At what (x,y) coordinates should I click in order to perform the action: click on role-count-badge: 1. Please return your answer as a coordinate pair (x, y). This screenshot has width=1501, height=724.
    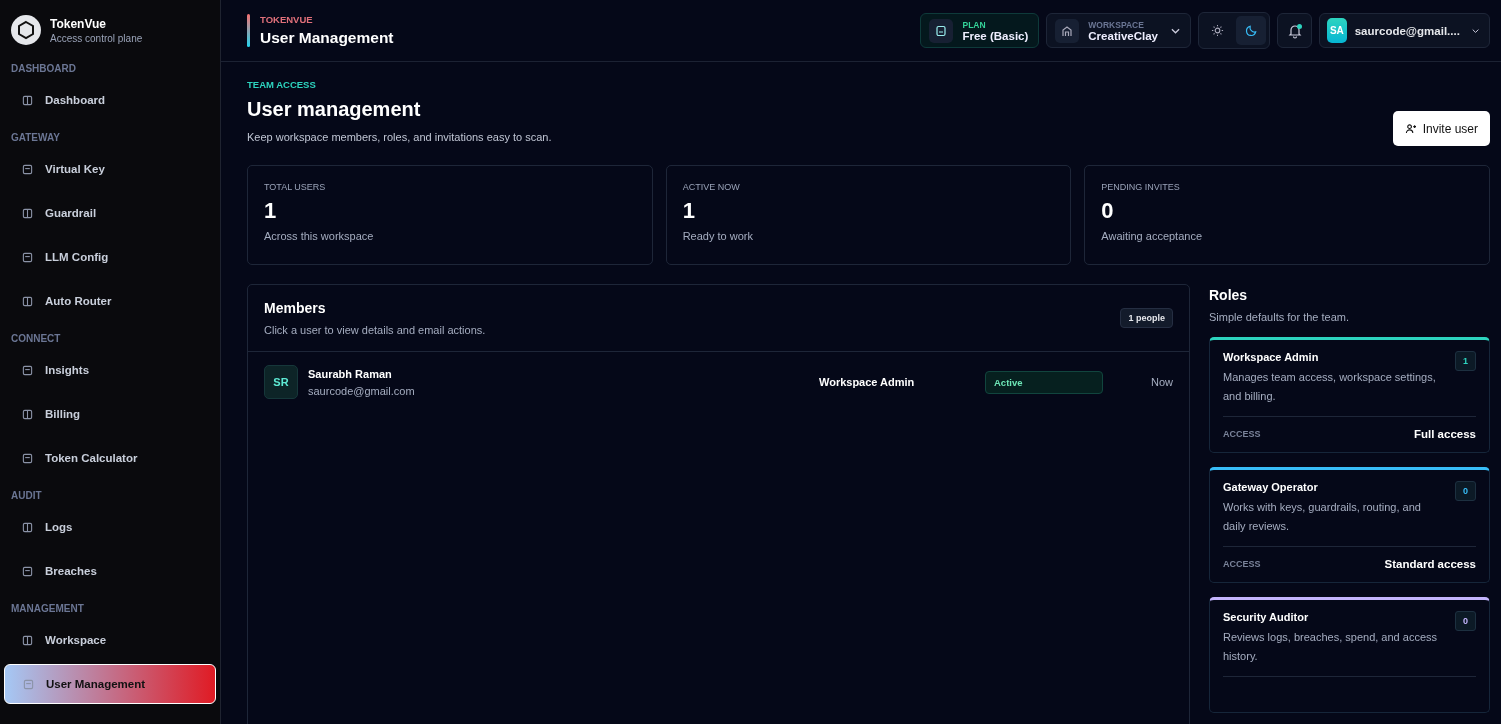
    Looking at the image, I should click on (1465, 361).